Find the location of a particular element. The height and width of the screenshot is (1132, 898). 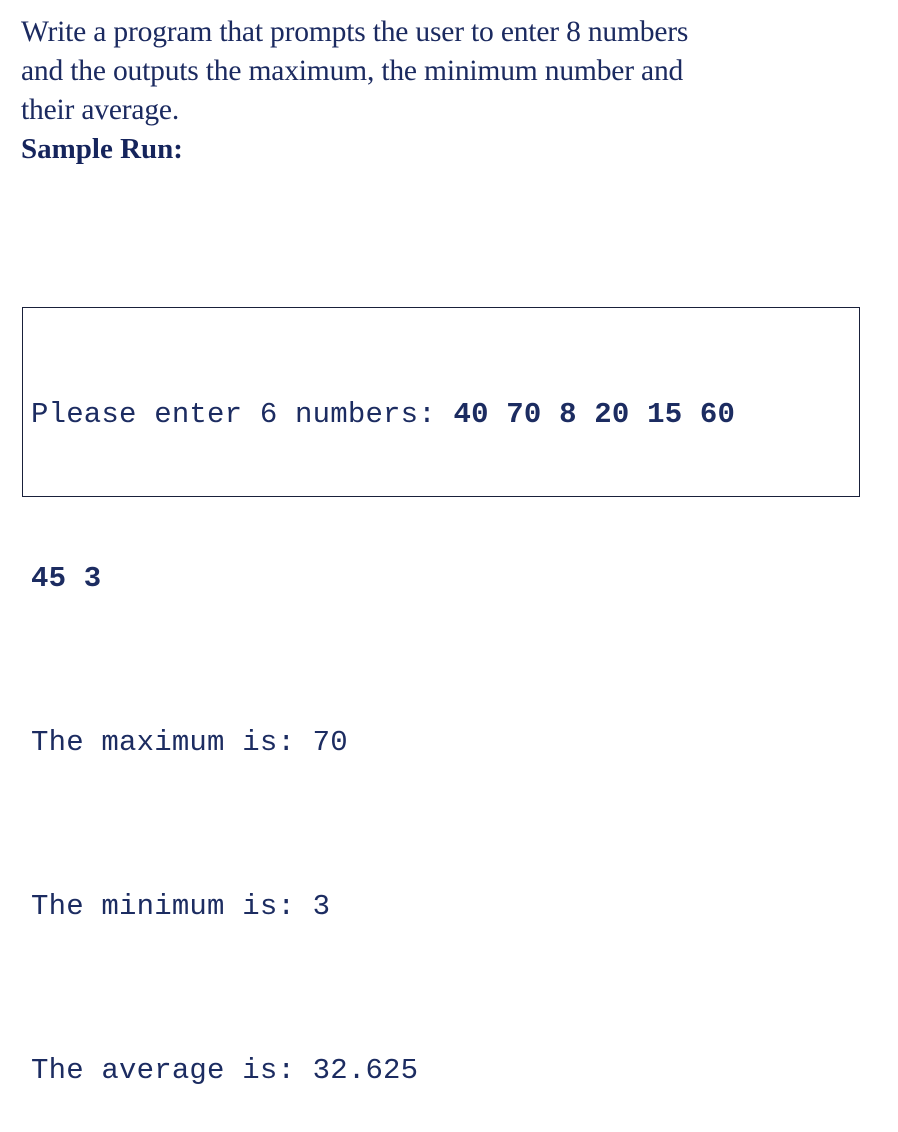

console-static-text-4: The minimum is: 3 is located at coordinates (181, 906).